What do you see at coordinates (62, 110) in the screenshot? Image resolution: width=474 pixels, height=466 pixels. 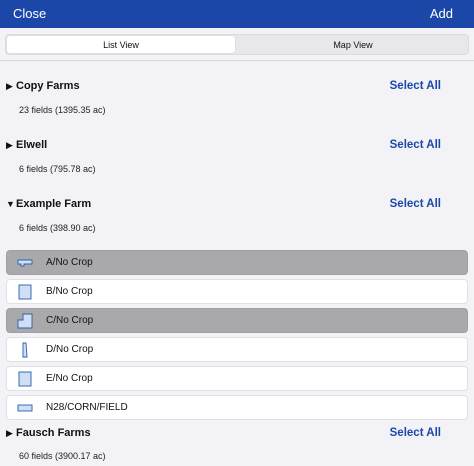 I see `farm-summary: 23 fields (1395.35 ac)` at bounding box center [62, 110].